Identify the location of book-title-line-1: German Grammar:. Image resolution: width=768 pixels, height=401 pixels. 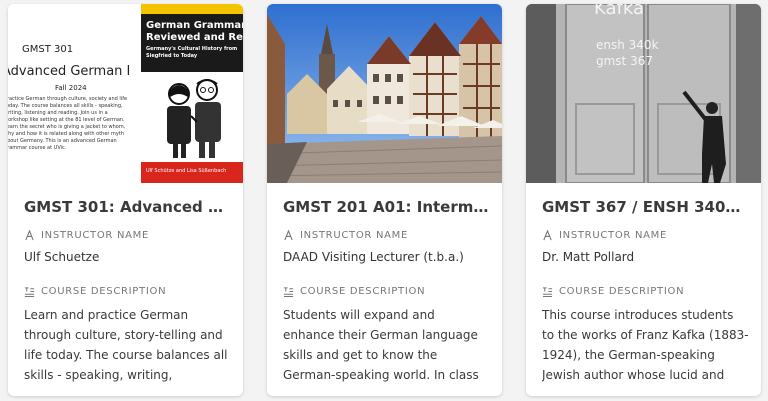
(194, 25).